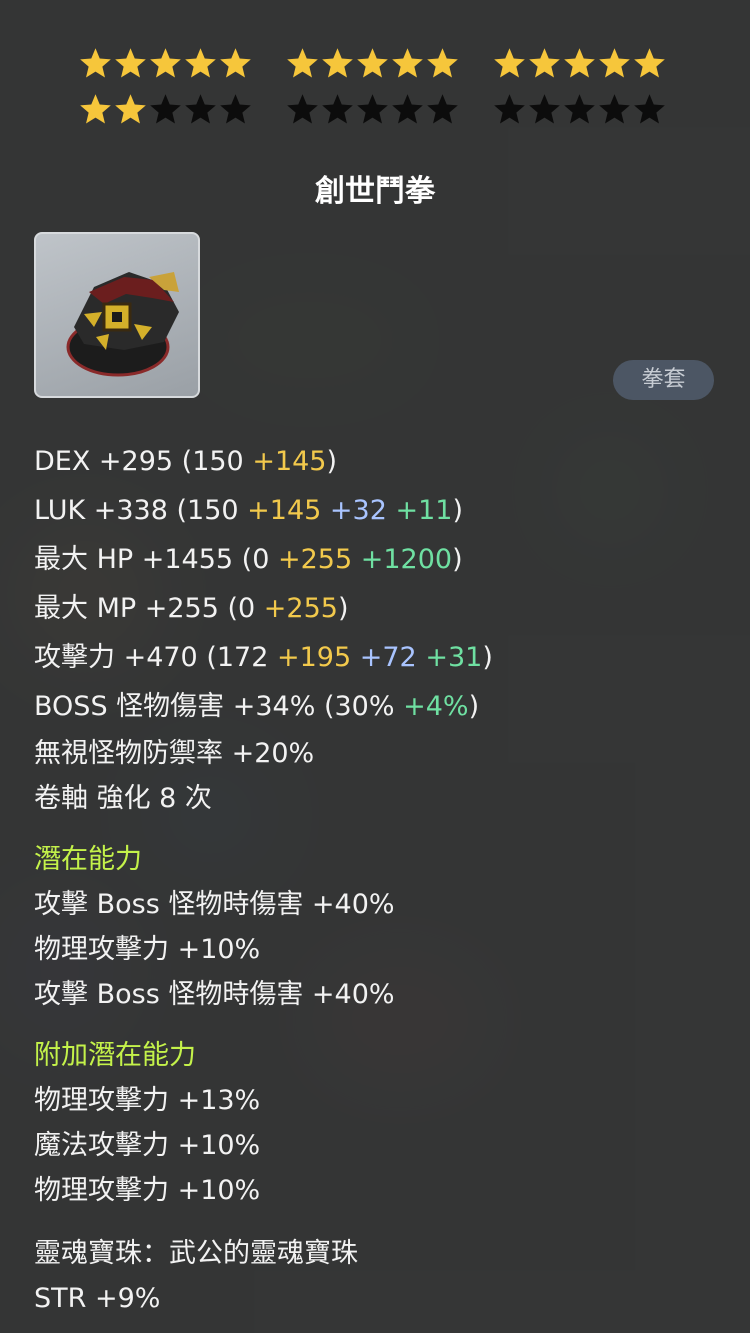  I want to click on stat-dex: DEX +295 (150 +145), so click(186, 461).